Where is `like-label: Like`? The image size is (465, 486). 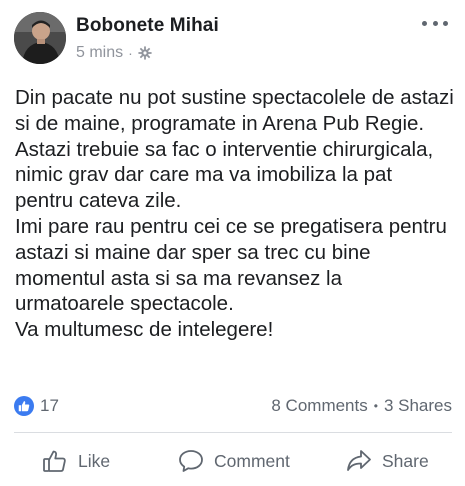
like-label: Like is located at coordinates (94, 460).